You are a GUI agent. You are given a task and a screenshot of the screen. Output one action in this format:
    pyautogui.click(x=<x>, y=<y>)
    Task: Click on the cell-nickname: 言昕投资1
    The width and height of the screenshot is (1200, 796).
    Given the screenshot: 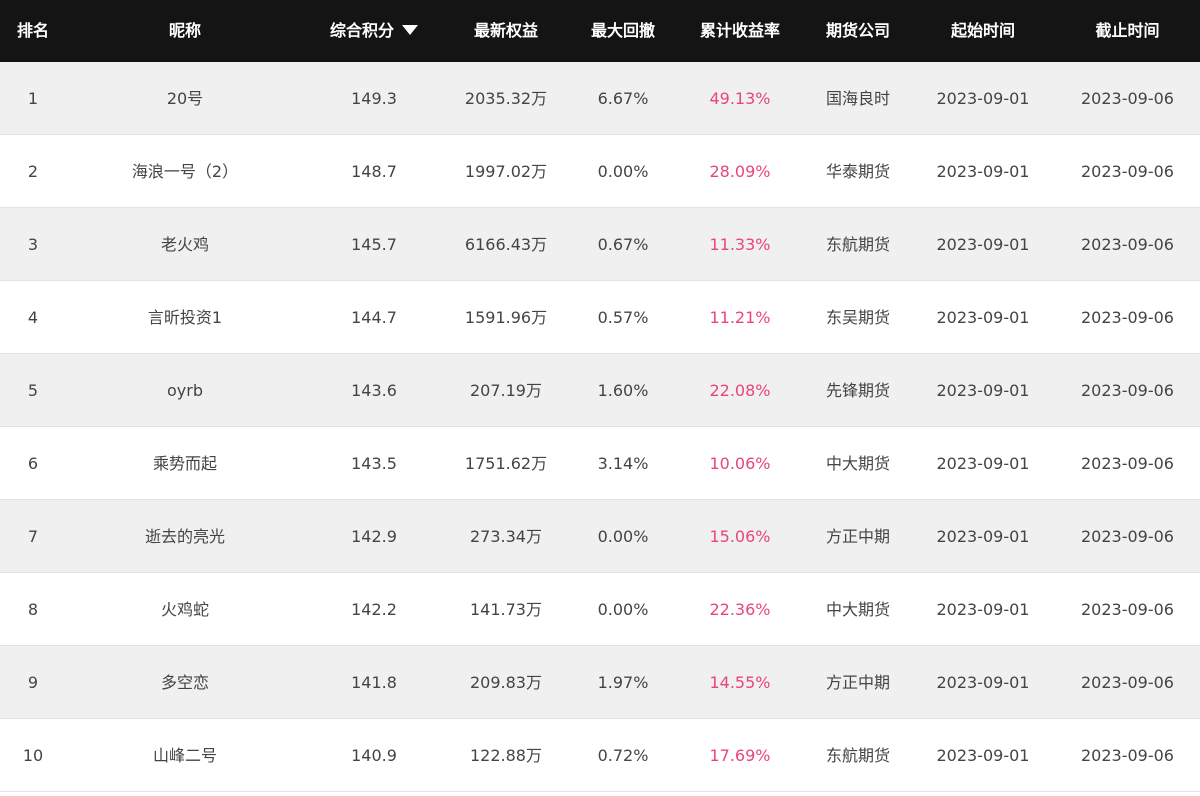 What is the action you would take?
    pyautogui.click(x=185, y=317)
    